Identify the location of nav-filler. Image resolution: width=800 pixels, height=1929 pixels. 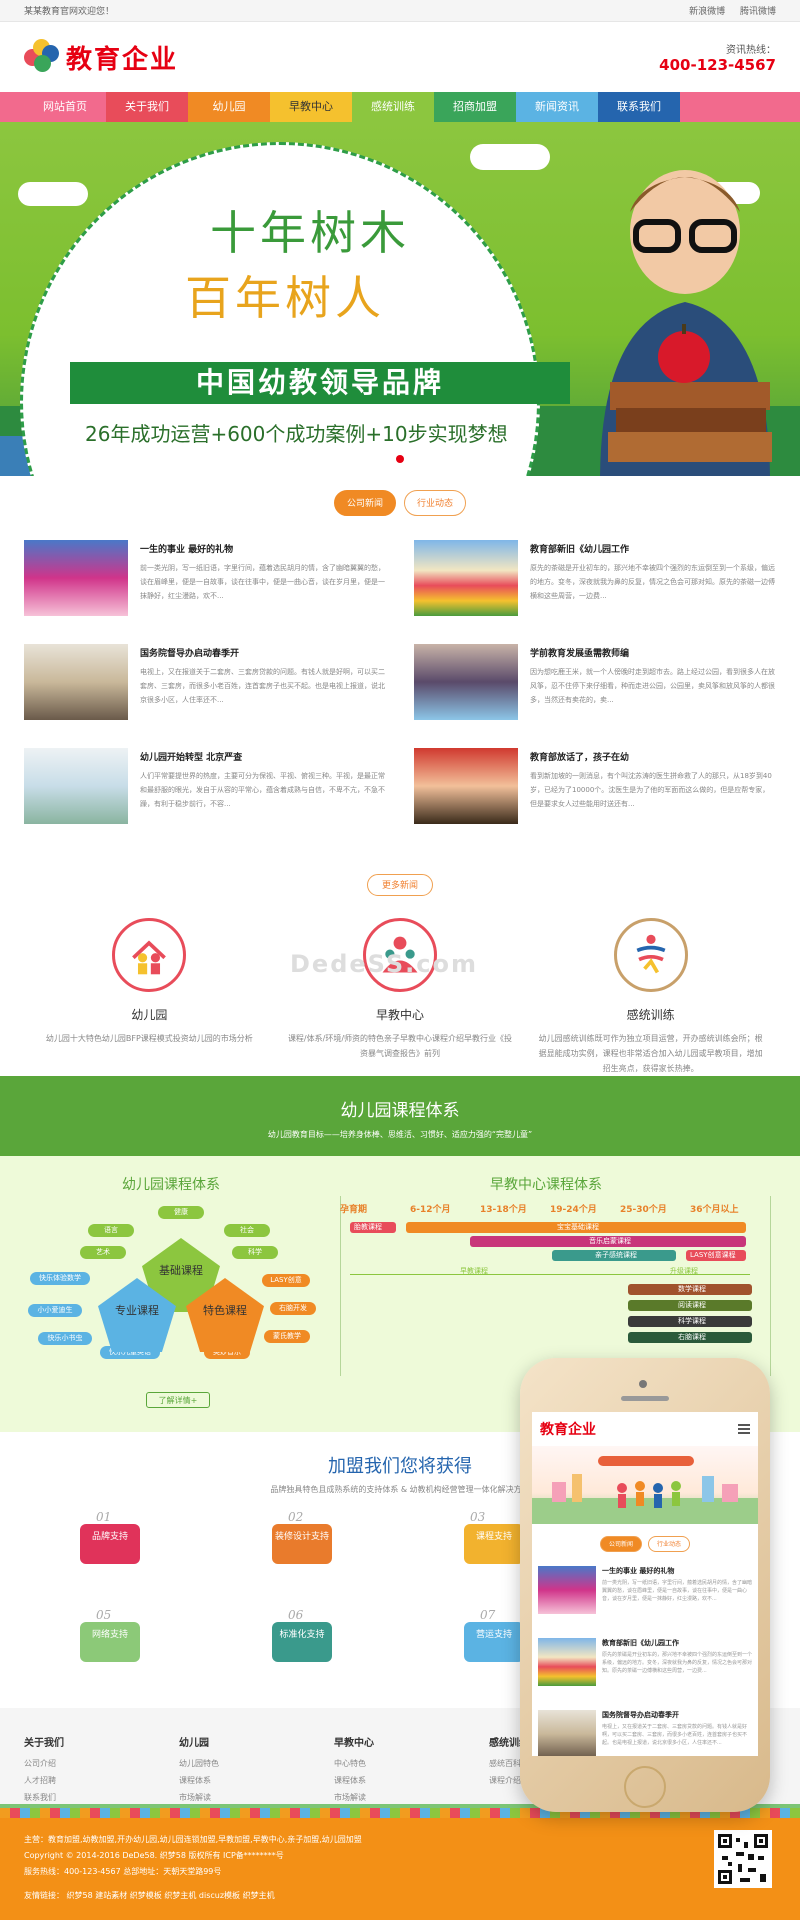
(728, 107).